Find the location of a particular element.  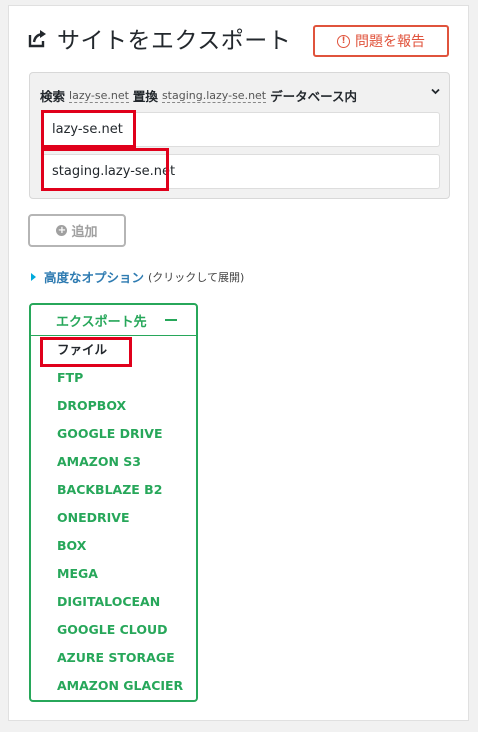

export-item-file: ファイル is located at coordinates (113, 350).